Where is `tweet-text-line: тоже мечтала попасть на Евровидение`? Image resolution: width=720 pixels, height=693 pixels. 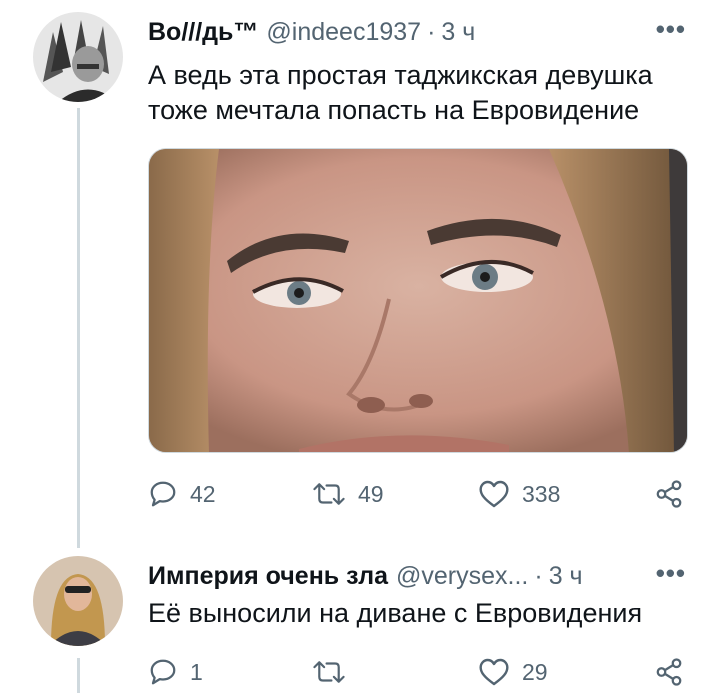
tweet-text-line: тоже мечтала попасть на Евровидение is located at coordinates (394, 110).